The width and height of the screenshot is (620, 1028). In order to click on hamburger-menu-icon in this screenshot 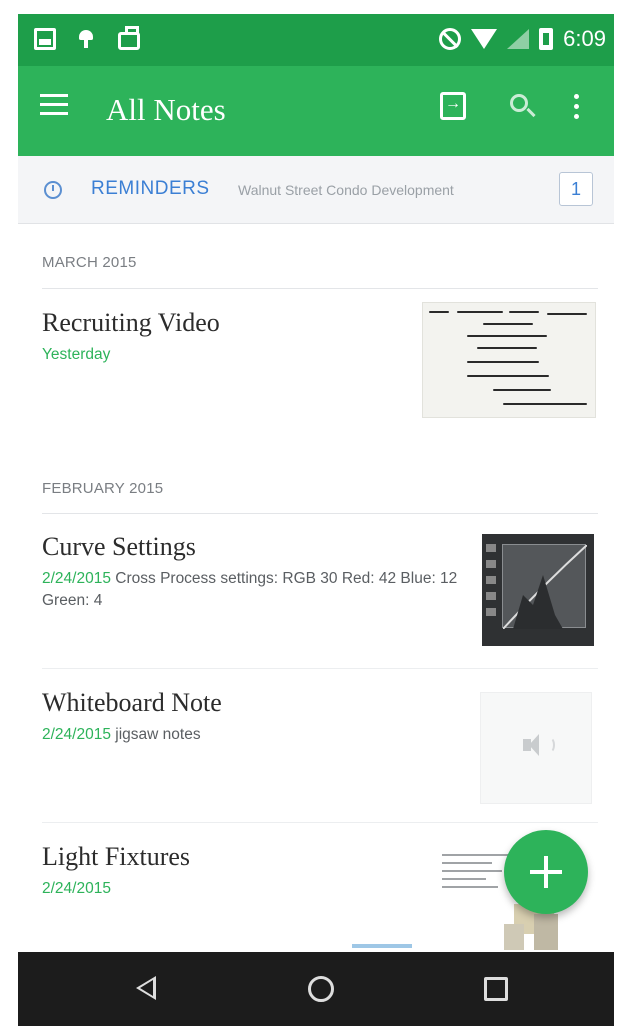, I will do `click(56, 107)`.